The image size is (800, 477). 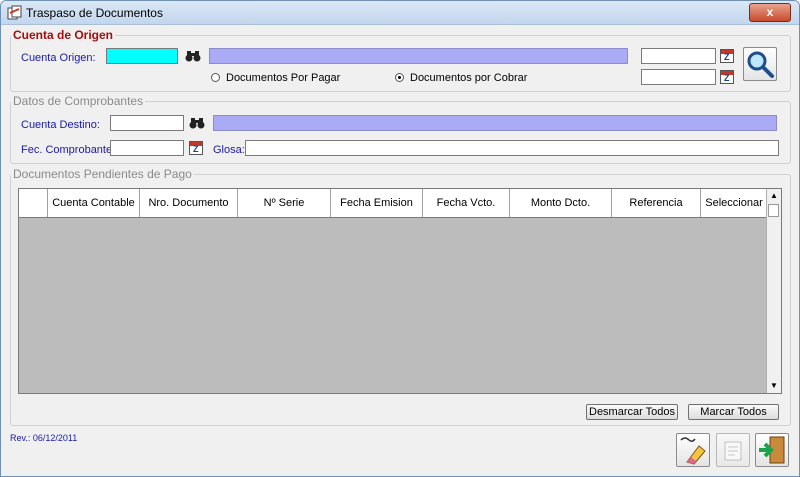 I want to click on exit-button, so click(x=772, y=450).